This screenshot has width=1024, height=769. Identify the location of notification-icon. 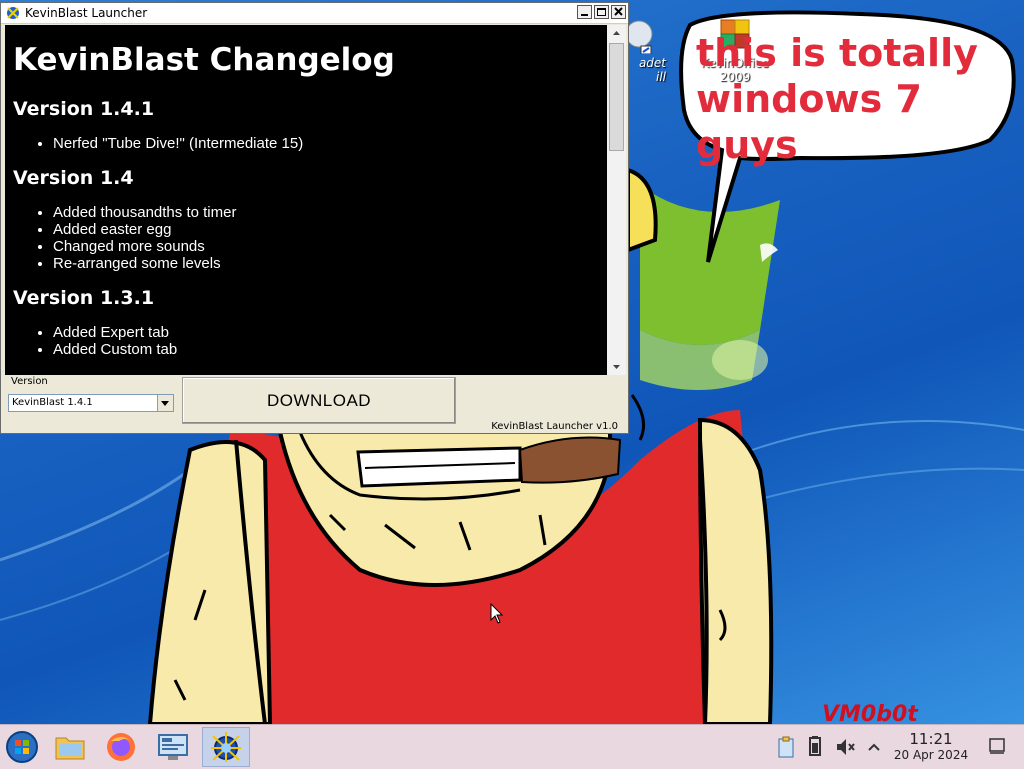
(997, 746).